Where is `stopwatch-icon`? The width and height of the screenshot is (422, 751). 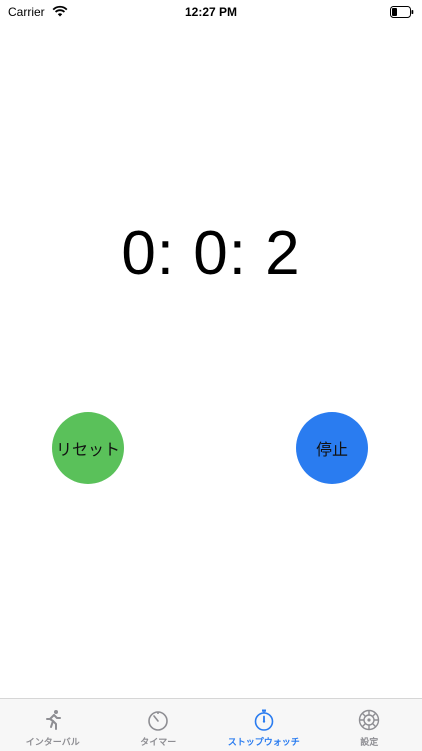 stopwatch-icon is located at coordinates (264, 720).